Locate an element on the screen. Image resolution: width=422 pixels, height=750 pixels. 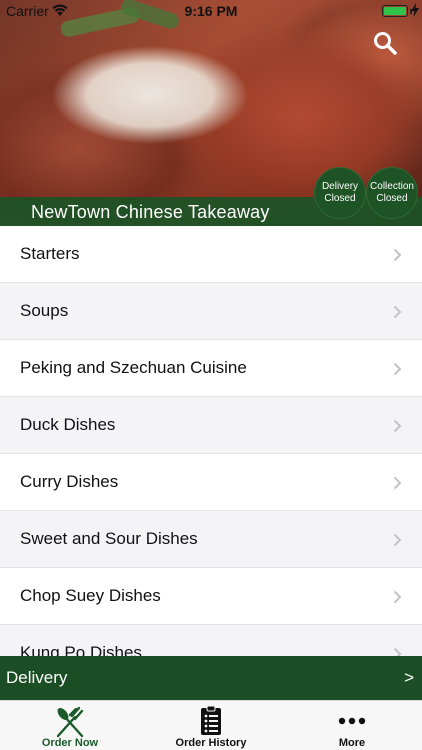
collection-status-line1: Collection is located at coordinates (392, 186).